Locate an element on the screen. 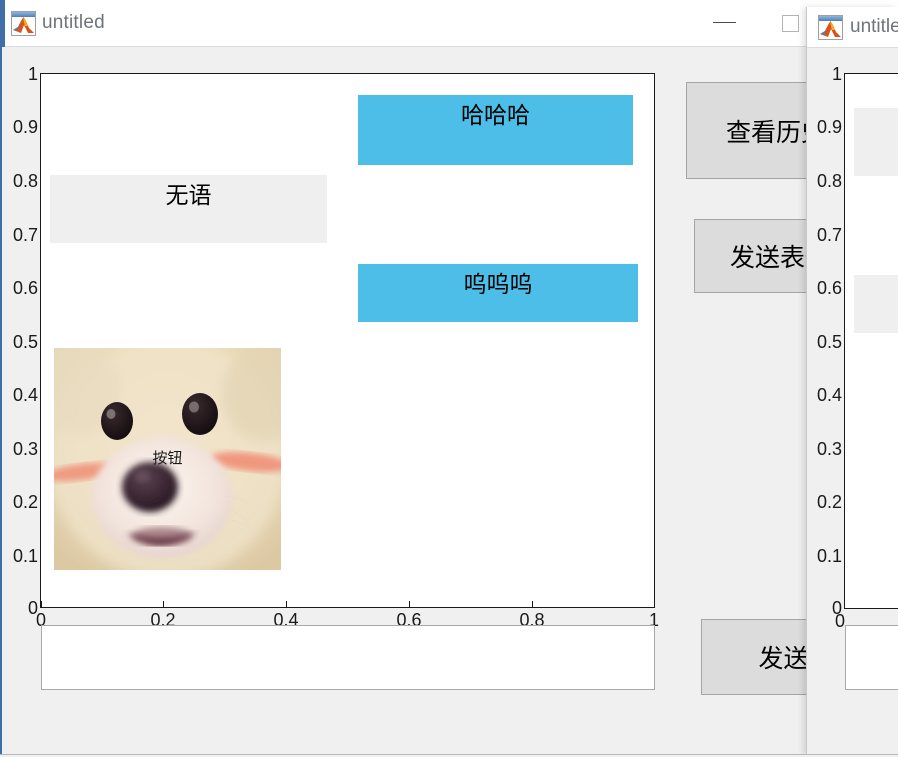 This screenshot has width=898, height=757. second-y-axis-ticks: 1 0.9 0.8 0.7 0.6 0.5 0.4 0.3 0.2 0.1 0 is located at coordinates (824, 341).